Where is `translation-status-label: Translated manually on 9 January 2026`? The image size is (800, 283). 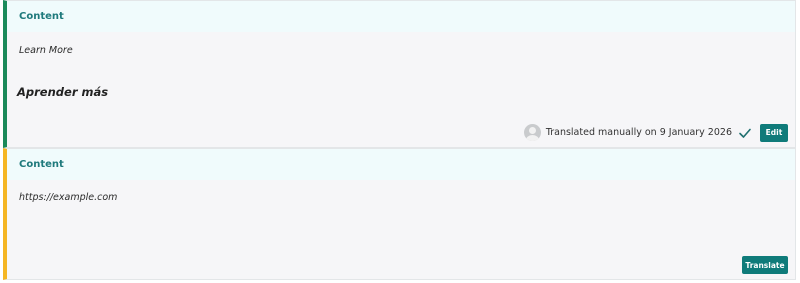 translation-status-label: Translated manually on 9 January 2026 is located at coordinates (638, 132).